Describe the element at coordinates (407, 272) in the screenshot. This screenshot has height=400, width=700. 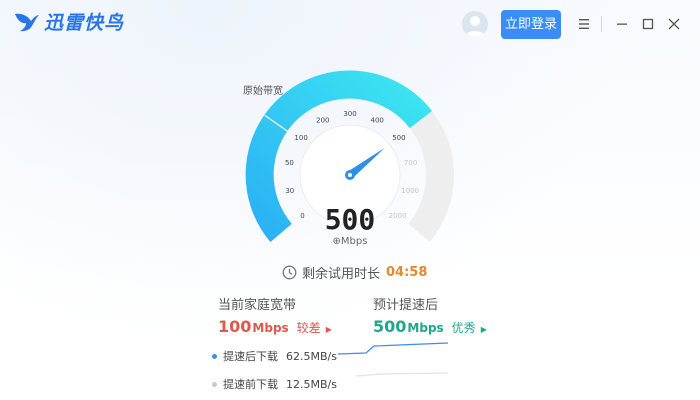
I see `trial-countdown: 04:58` at that location.